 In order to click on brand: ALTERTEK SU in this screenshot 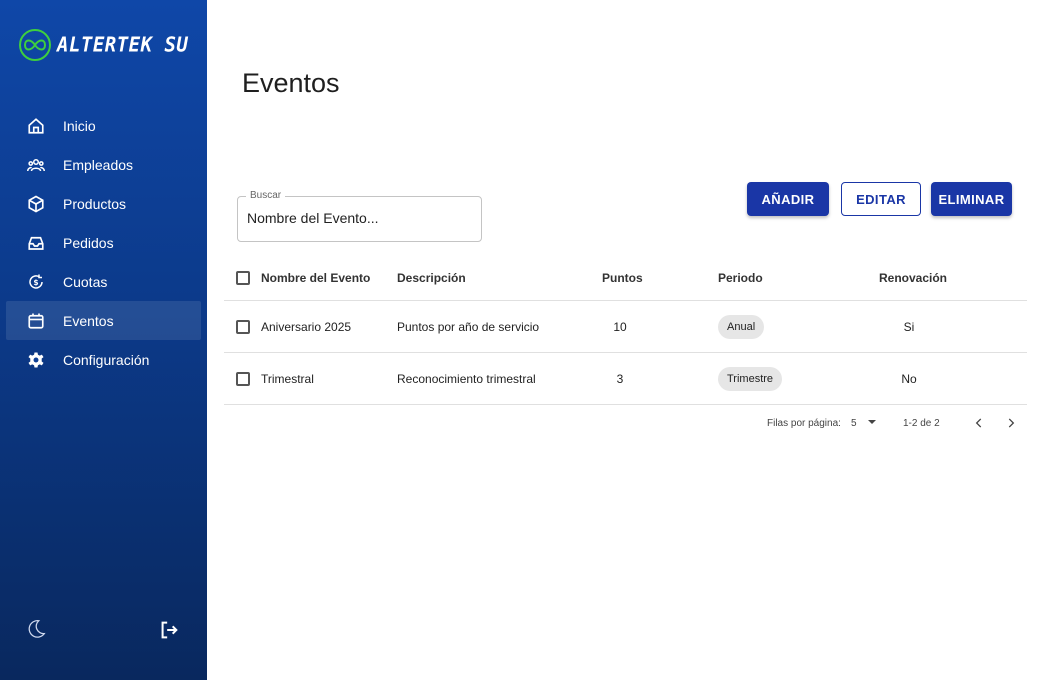, I will do `click(103, 45)`.